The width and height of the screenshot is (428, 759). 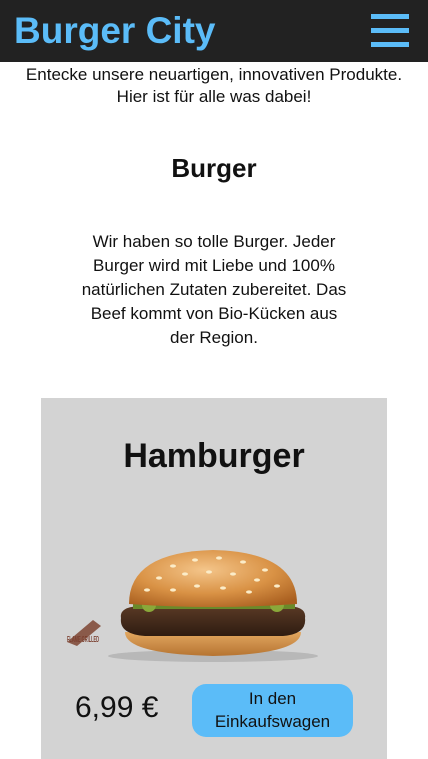 I want to click on product-price: 6,99 €, so click(x=117, y=707).